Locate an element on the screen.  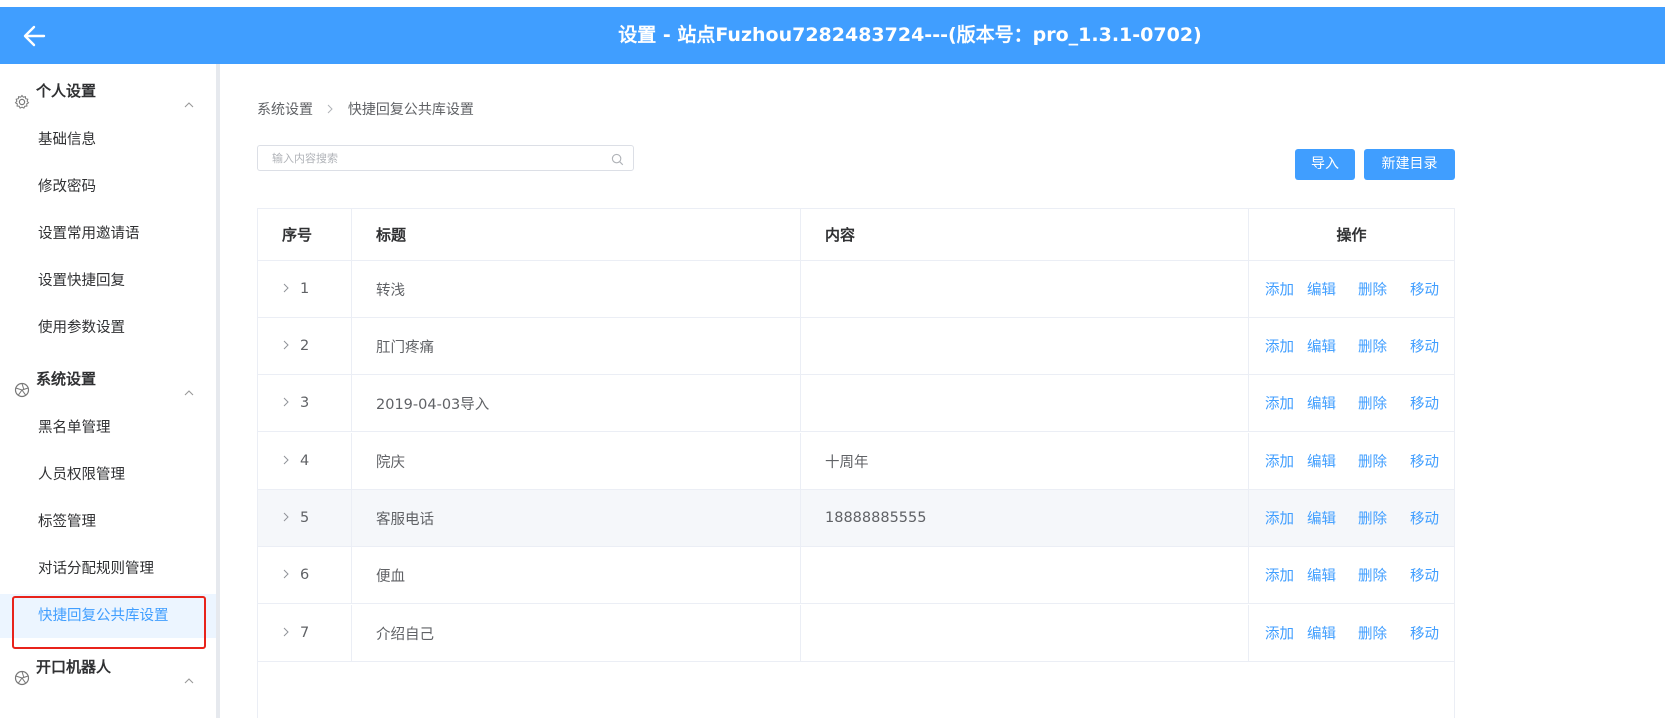
breadcrumb-item-current: 快捷回复公共库设置 is located at coordinates (410, 110).